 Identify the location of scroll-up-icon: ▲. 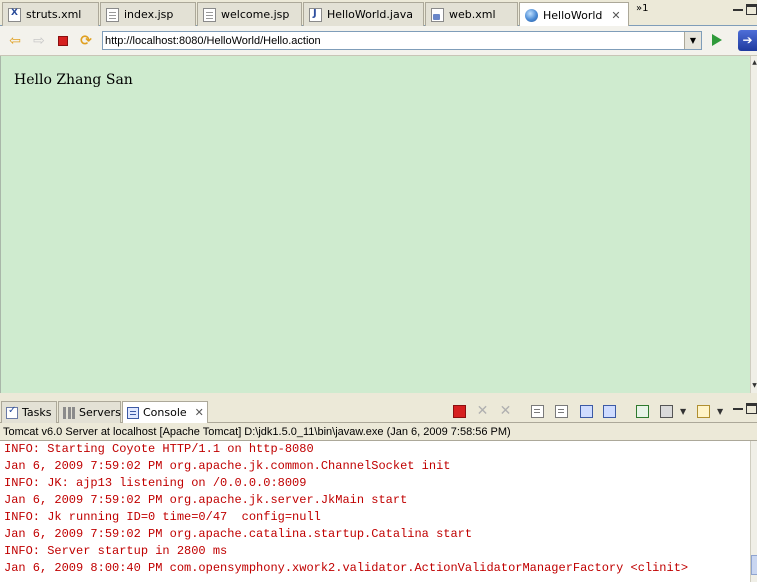
(754, 63).